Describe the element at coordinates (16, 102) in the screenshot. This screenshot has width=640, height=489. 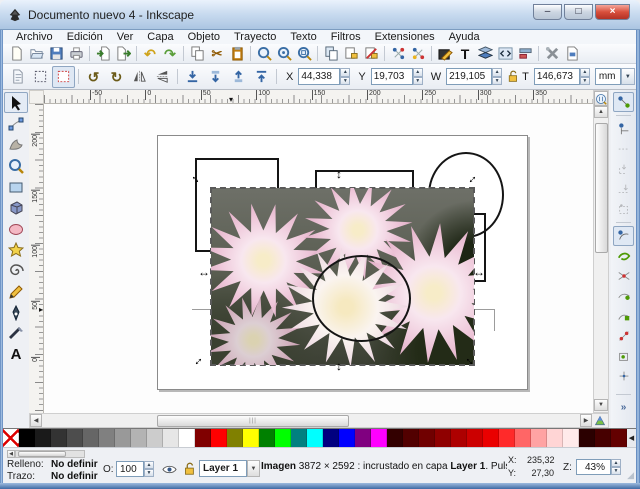
I see `selector-tool` at that location.